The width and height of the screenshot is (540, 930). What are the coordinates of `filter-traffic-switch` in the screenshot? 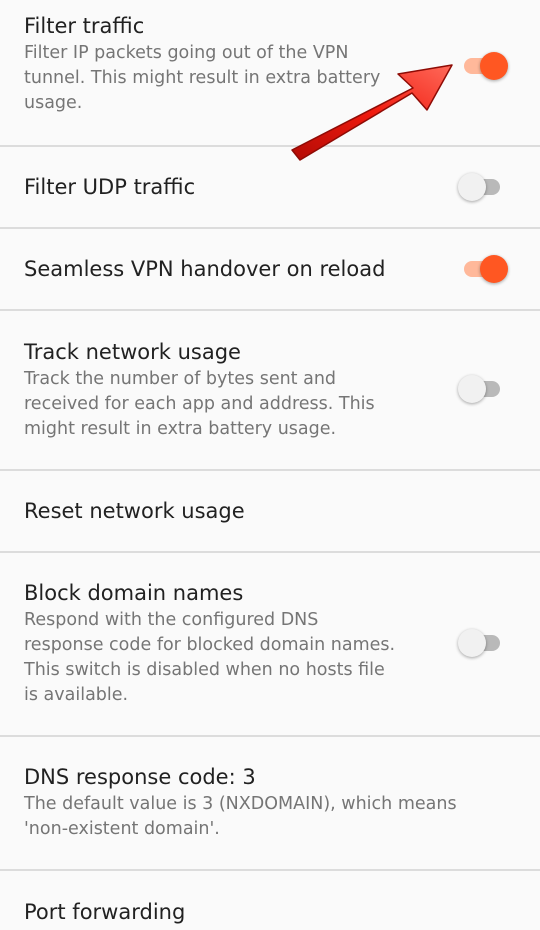 It's located at (486, 66).